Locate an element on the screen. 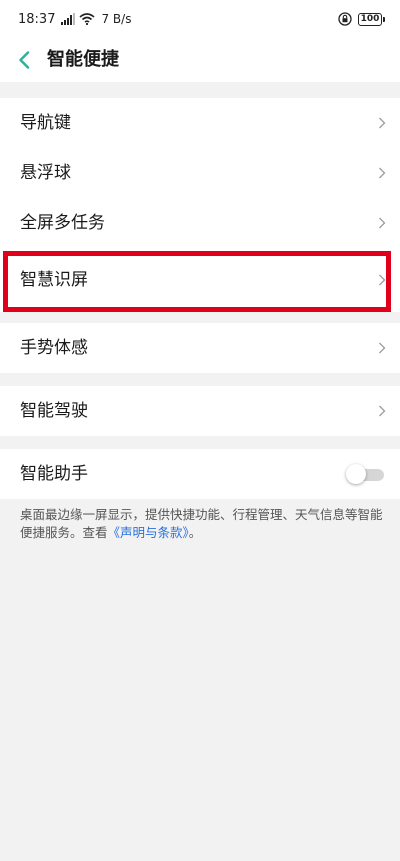 This screenshot has height=861, width=400. toggle-knob is located at coordinates (356, 474).